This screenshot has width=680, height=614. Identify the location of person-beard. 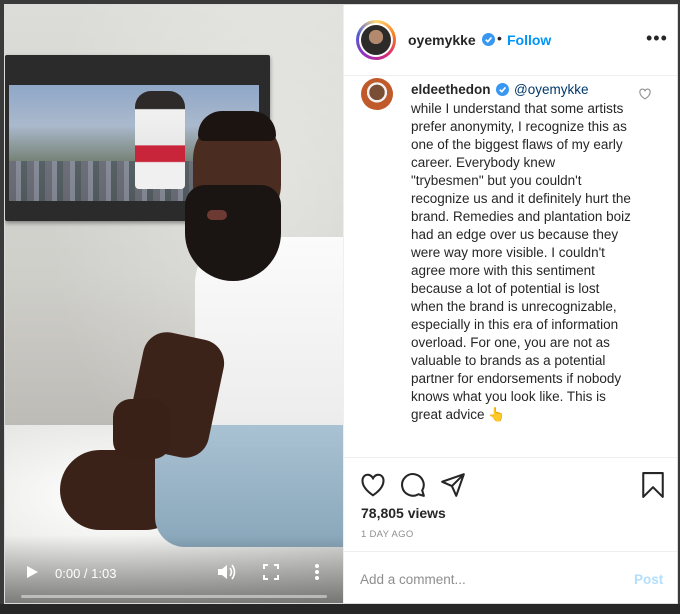
(233, 233).